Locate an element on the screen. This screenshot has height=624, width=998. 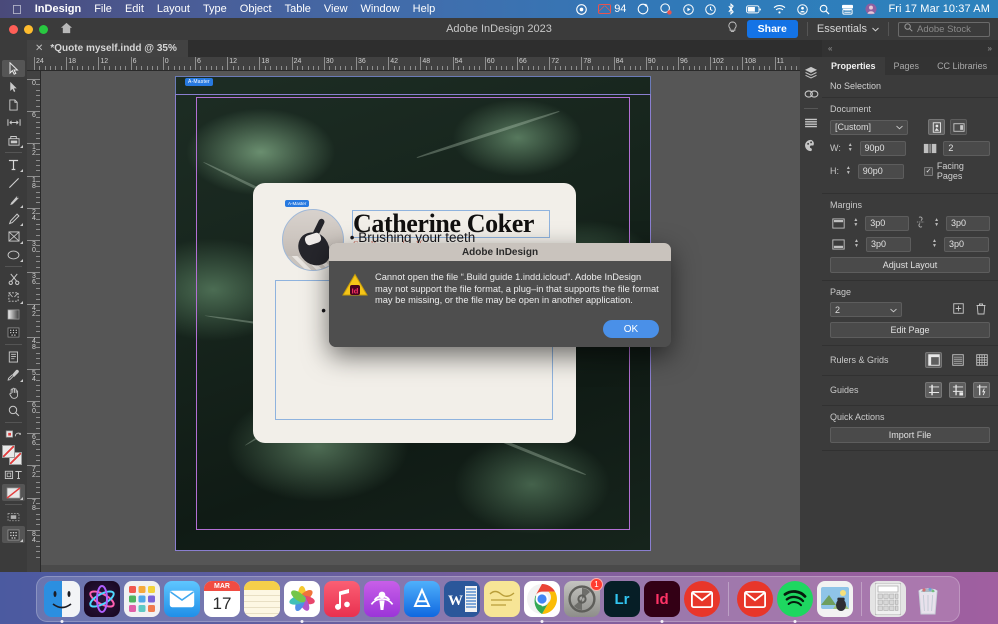
add-page-icon is located at coordinates (958, 309).